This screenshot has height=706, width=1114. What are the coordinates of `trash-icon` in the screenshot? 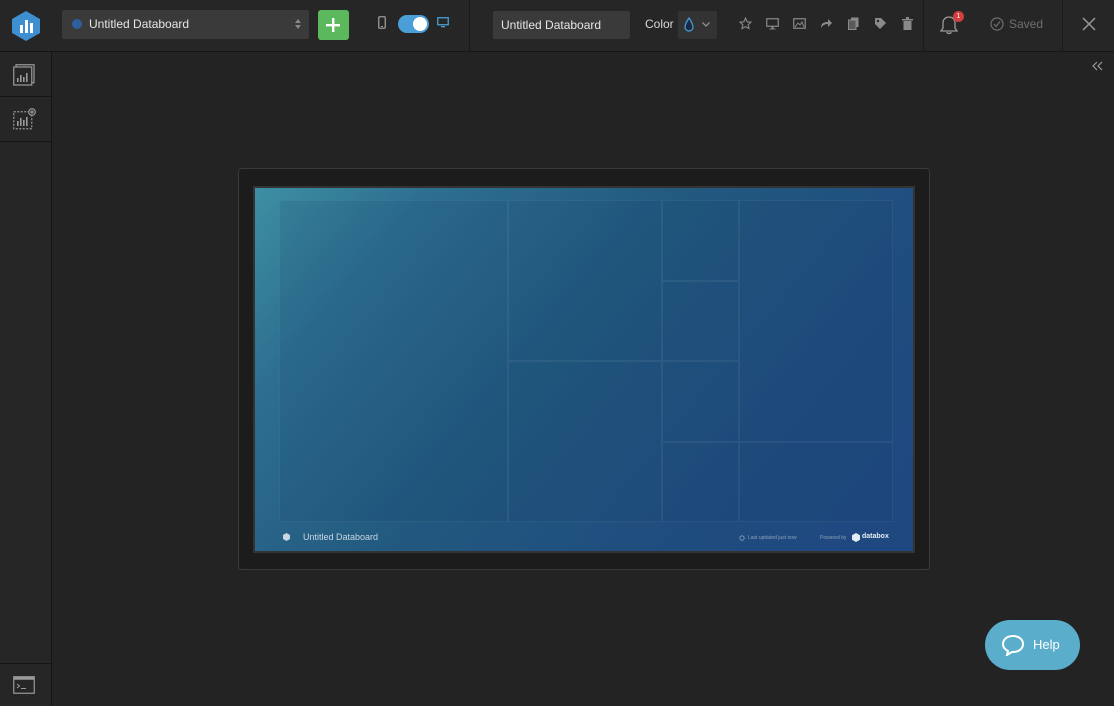 It's located at (907, 23).